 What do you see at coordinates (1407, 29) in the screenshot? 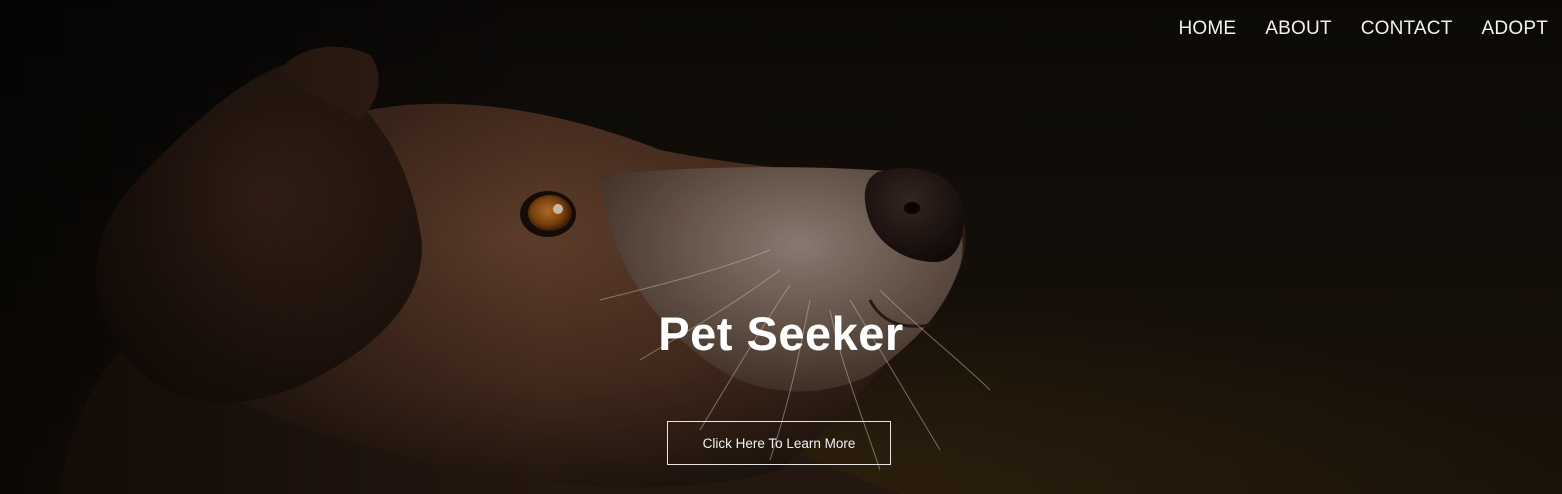
I see `nav-item-contact: CONTACT` at bounding box center [1407, 29].